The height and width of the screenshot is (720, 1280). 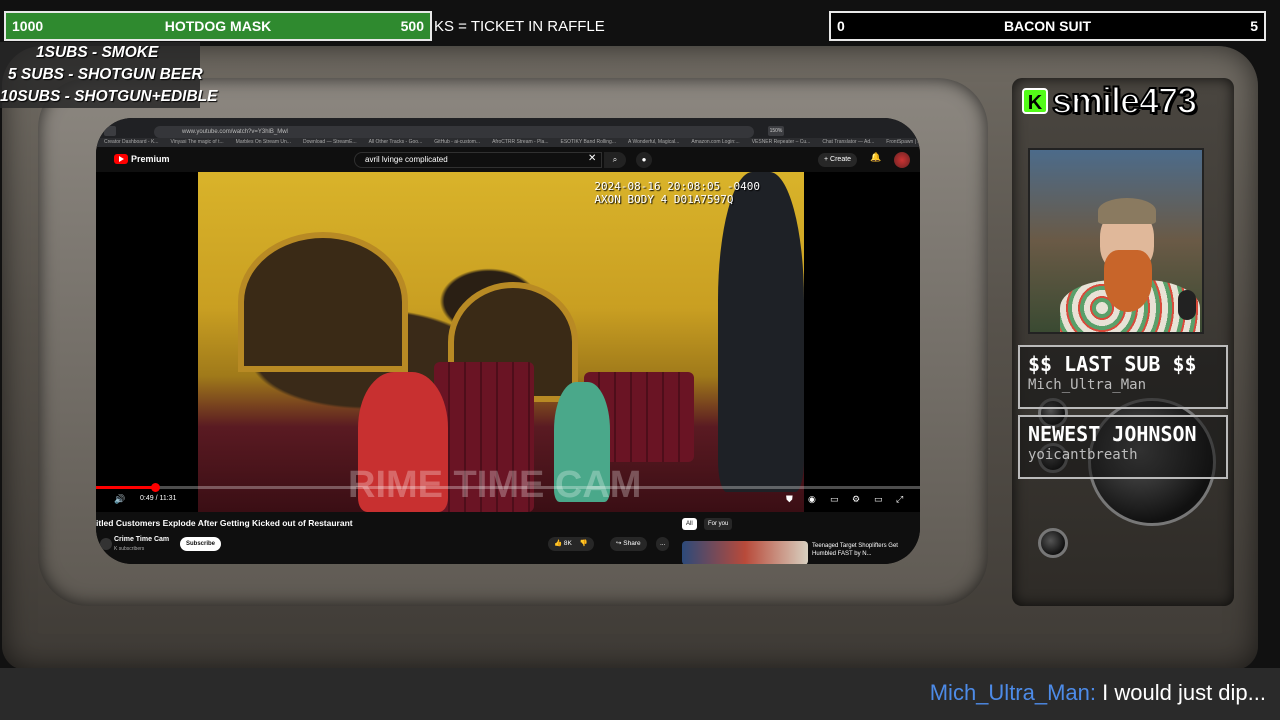 I want to click on microphone-icon: ●, so click(x=644, y=160).